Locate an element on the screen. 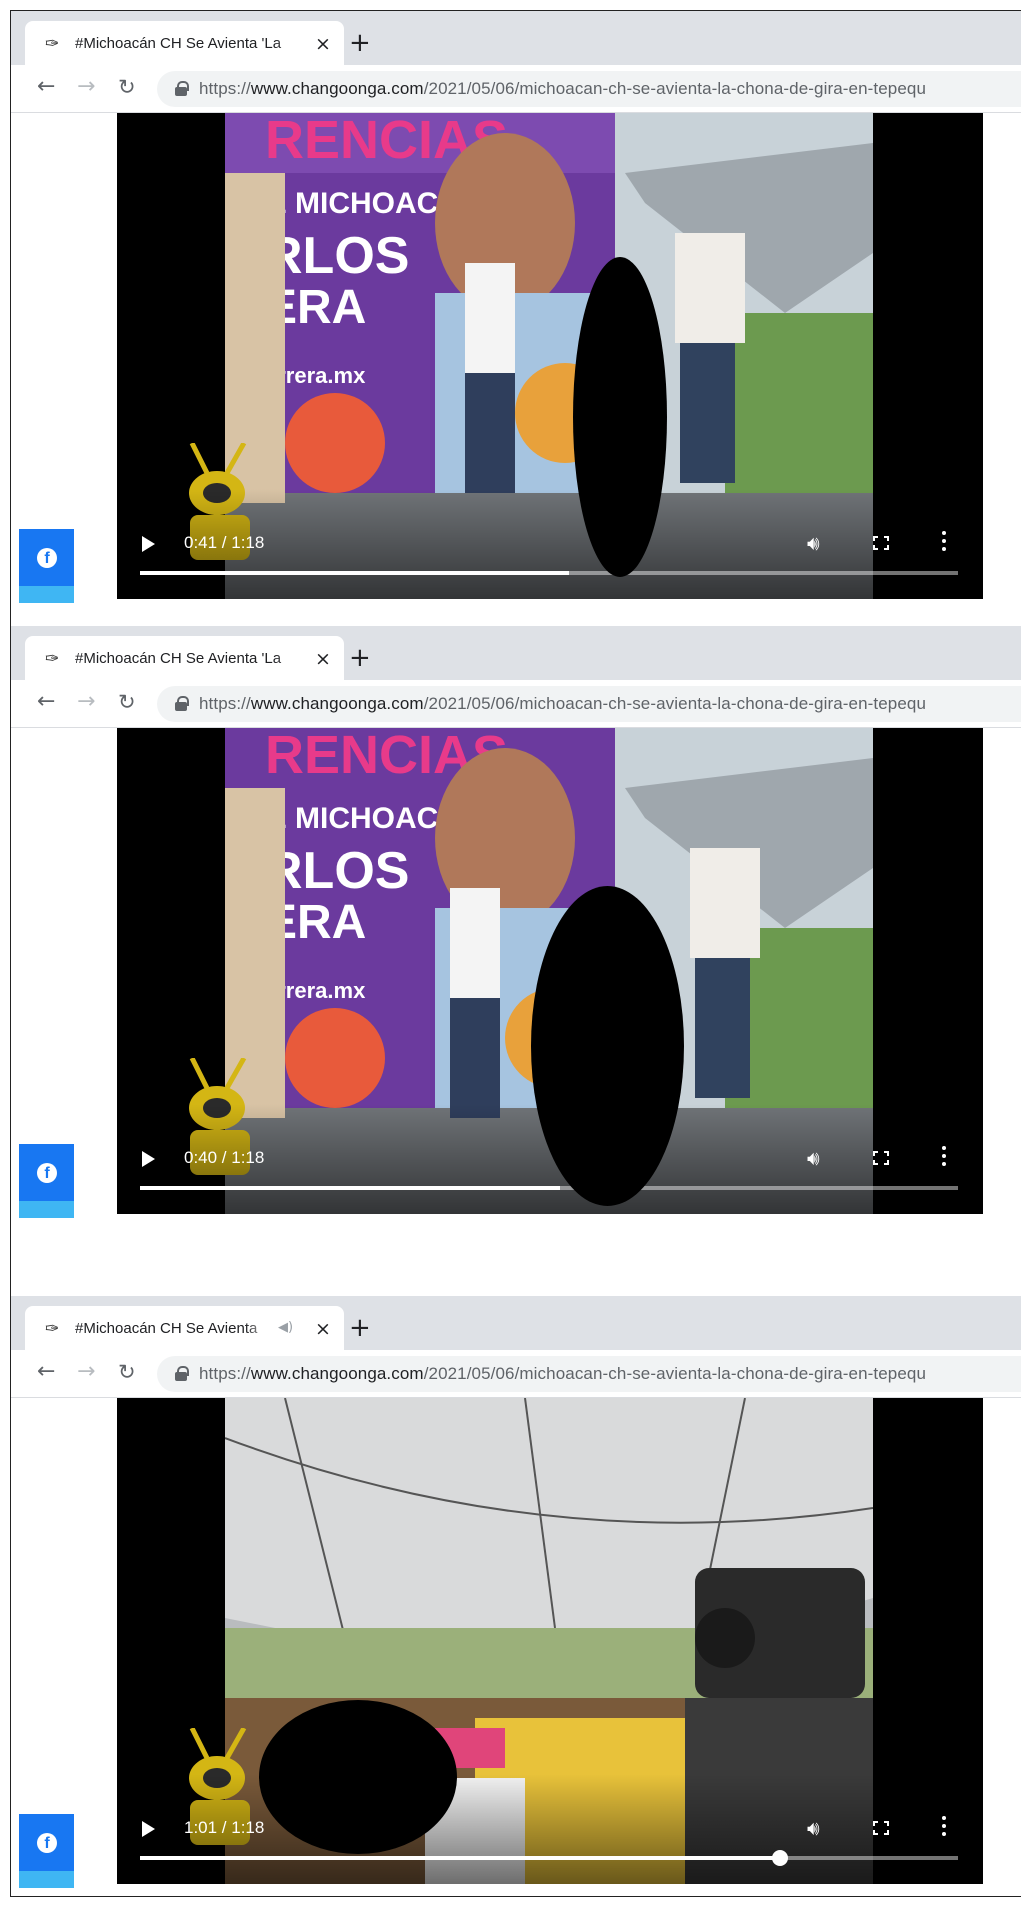 This screenshot has width=1021, height=1907. browser-tab: ✑ #Michoacán CH Se Avienta ◀) × is located at coordinates (184, 1328).